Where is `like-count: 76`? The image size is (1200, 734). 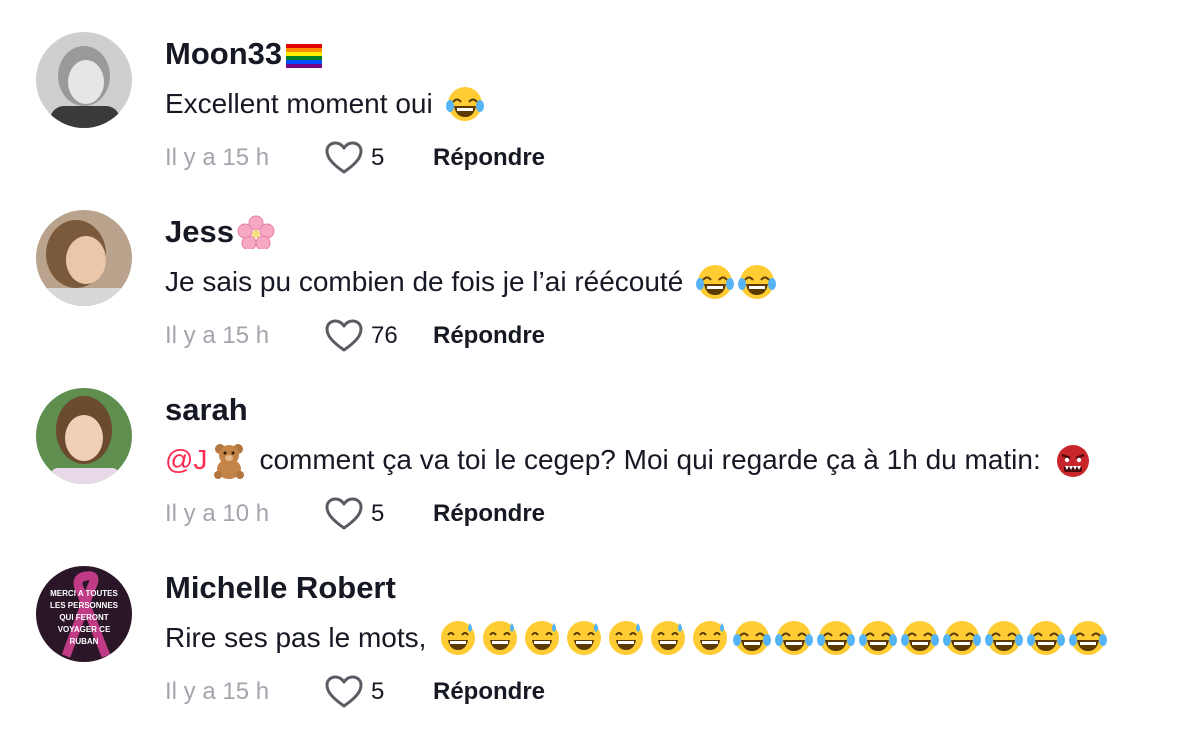
like-count: 76 is located at coordinates (384, 335).